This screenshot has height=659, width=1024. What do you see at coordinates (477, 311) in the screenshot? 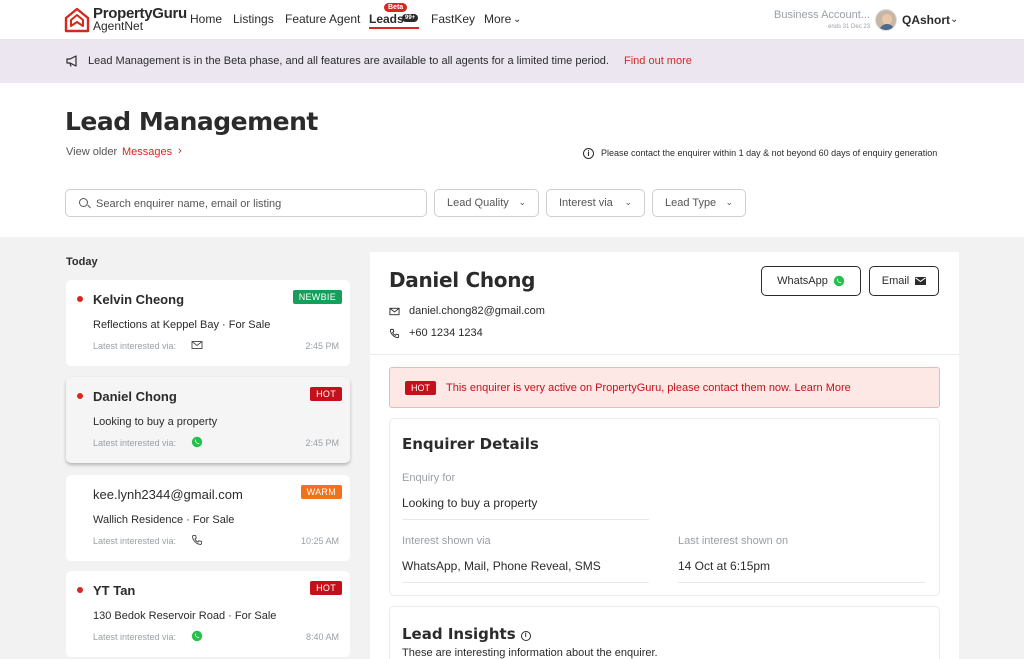
I see `contact-email: daniel.chong82@gmail.com` at bounding box center [477, 311].